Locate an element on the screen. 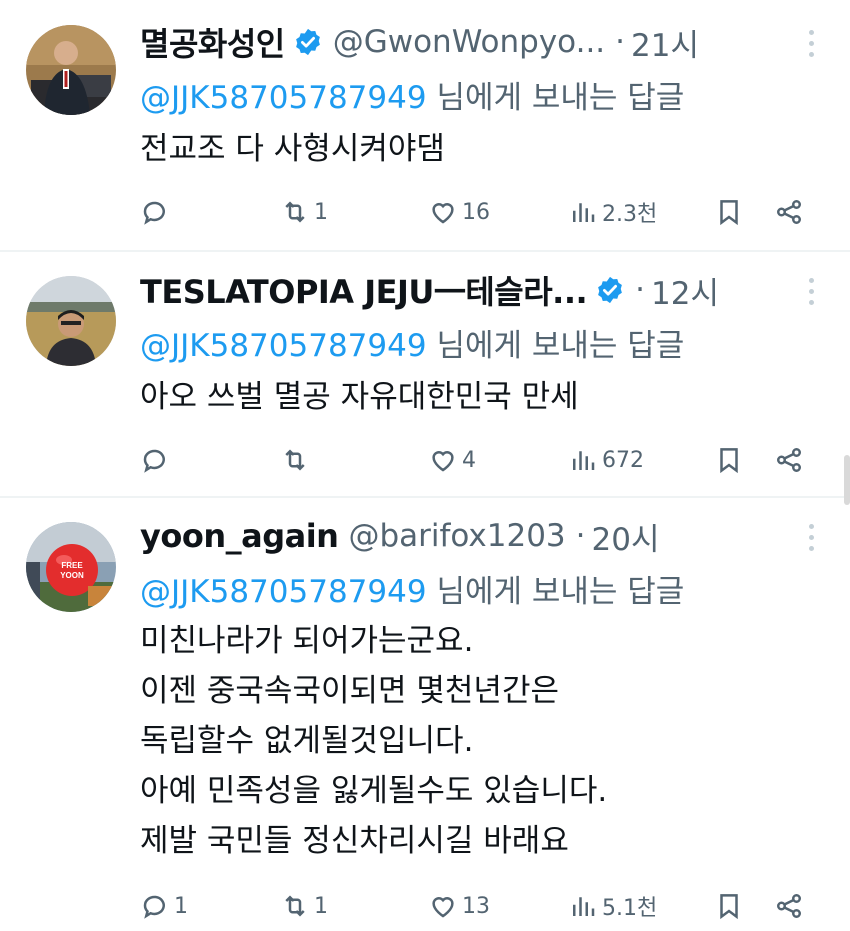 The image size is (850, 931). timestamp: 12시 is located at coordinates (685, 290).